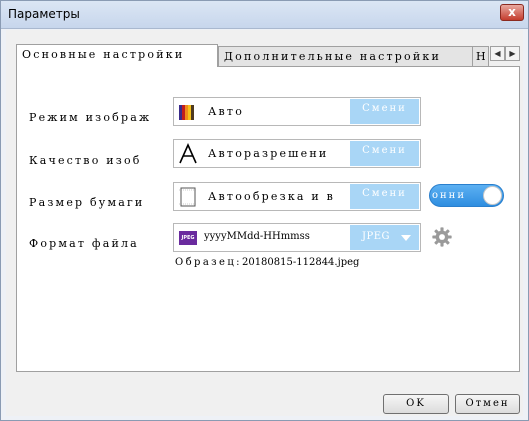  I want to click on file-format-pattern: yyyyMMdd-HHmmss, so click(257, 236).